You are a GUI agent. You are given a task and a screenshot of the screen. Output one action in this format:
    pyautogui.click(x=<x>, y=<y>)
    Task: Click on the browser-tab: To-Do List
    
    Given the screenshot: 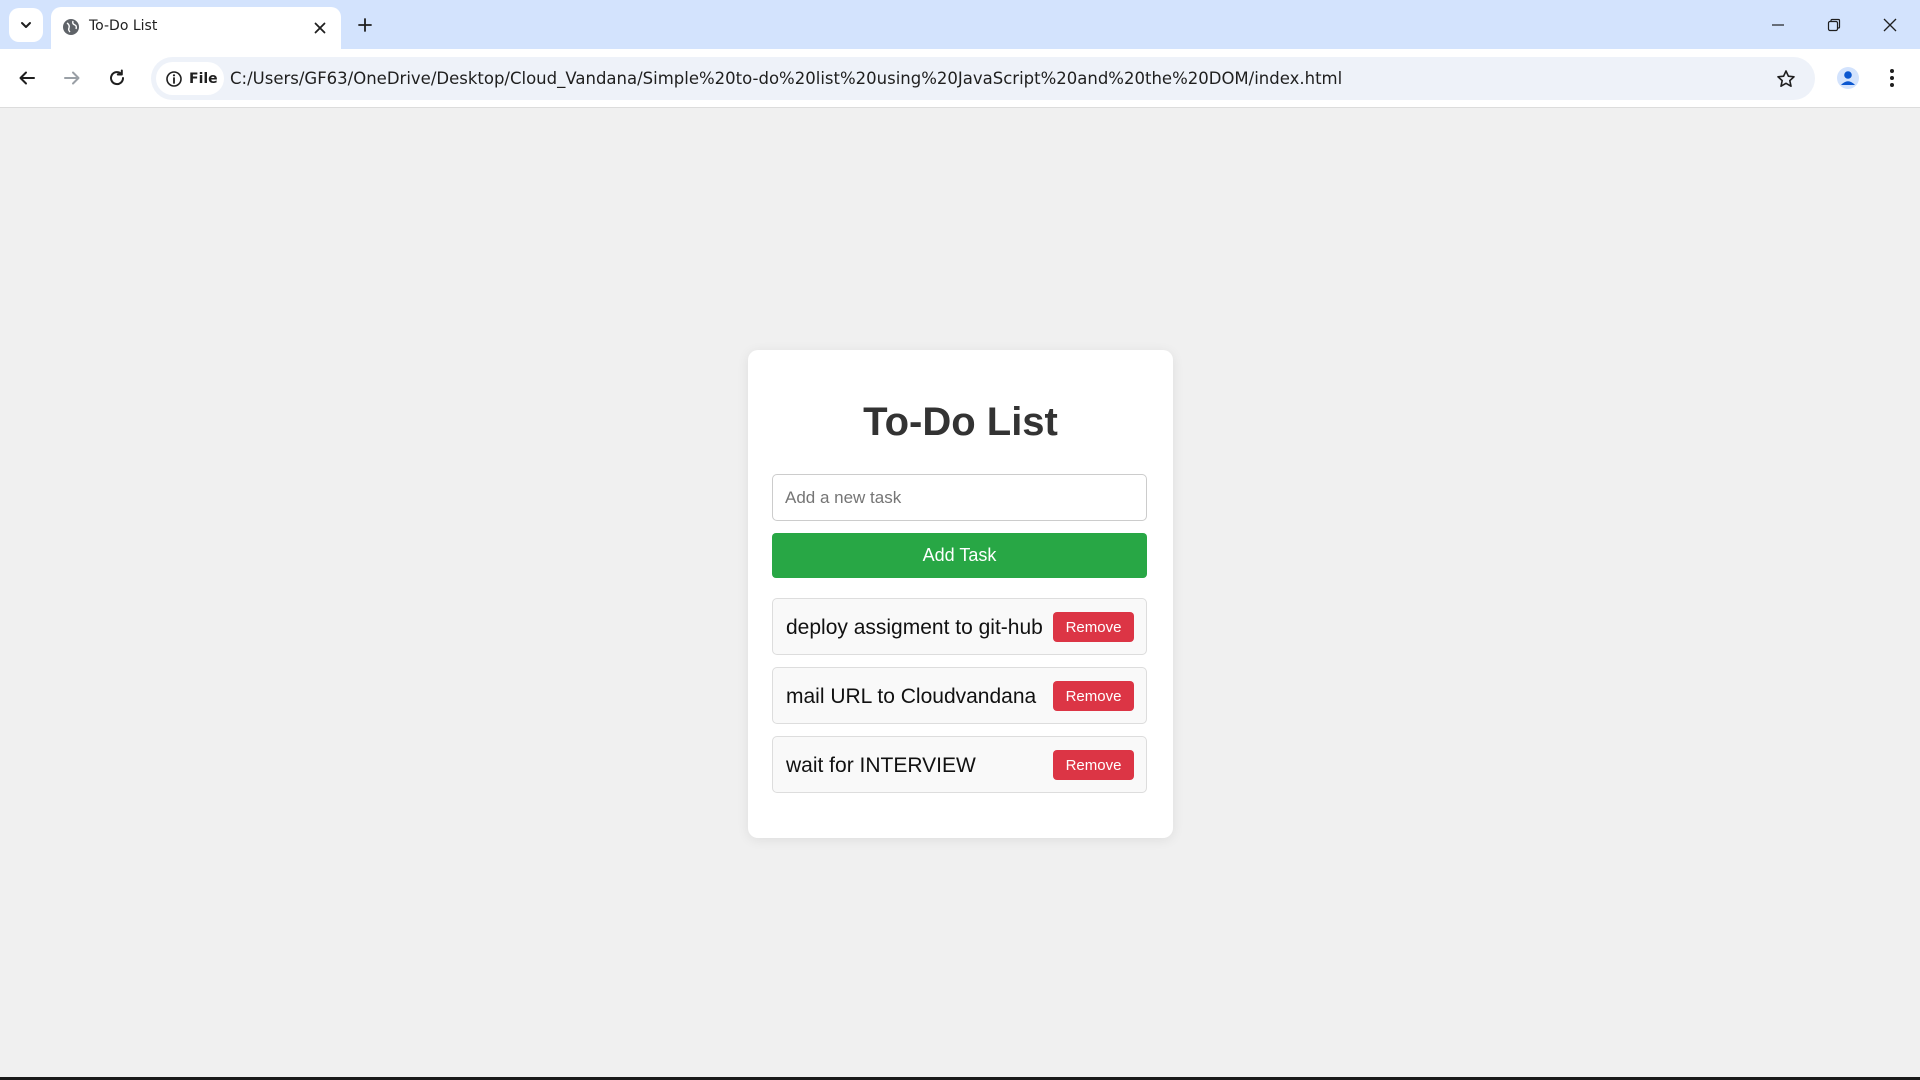 What is the action you would take?
    pyautogui.click(x=196, y=28)
    